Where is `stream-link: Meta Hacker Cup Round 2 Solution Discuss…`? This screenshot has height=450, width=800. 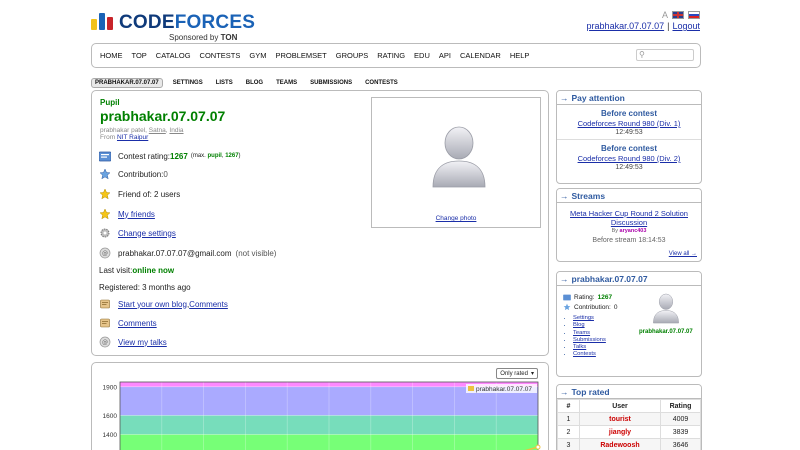
stream-link: Meta Hacker Cup Round 2 Solution Discuss… is located at coordinates (629, 218).